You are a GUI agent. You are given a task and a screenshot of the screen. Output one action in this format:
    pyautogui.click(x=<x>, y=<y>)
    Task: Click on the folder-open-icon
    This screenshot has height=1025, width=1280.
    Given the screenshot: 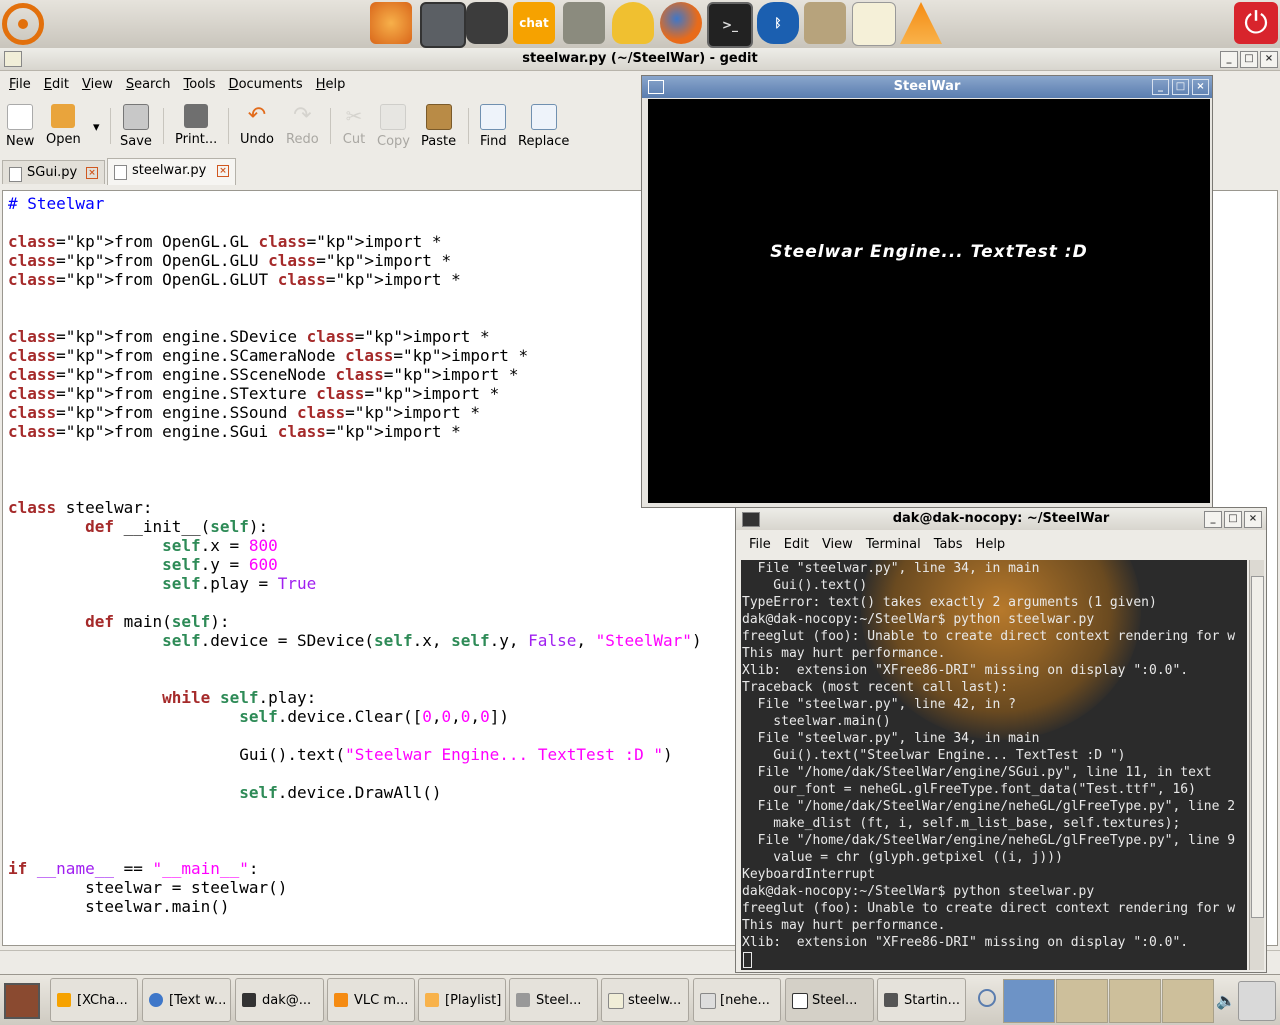 What is the action you would take?
    pyautogui.click(x=63, y=116)
    